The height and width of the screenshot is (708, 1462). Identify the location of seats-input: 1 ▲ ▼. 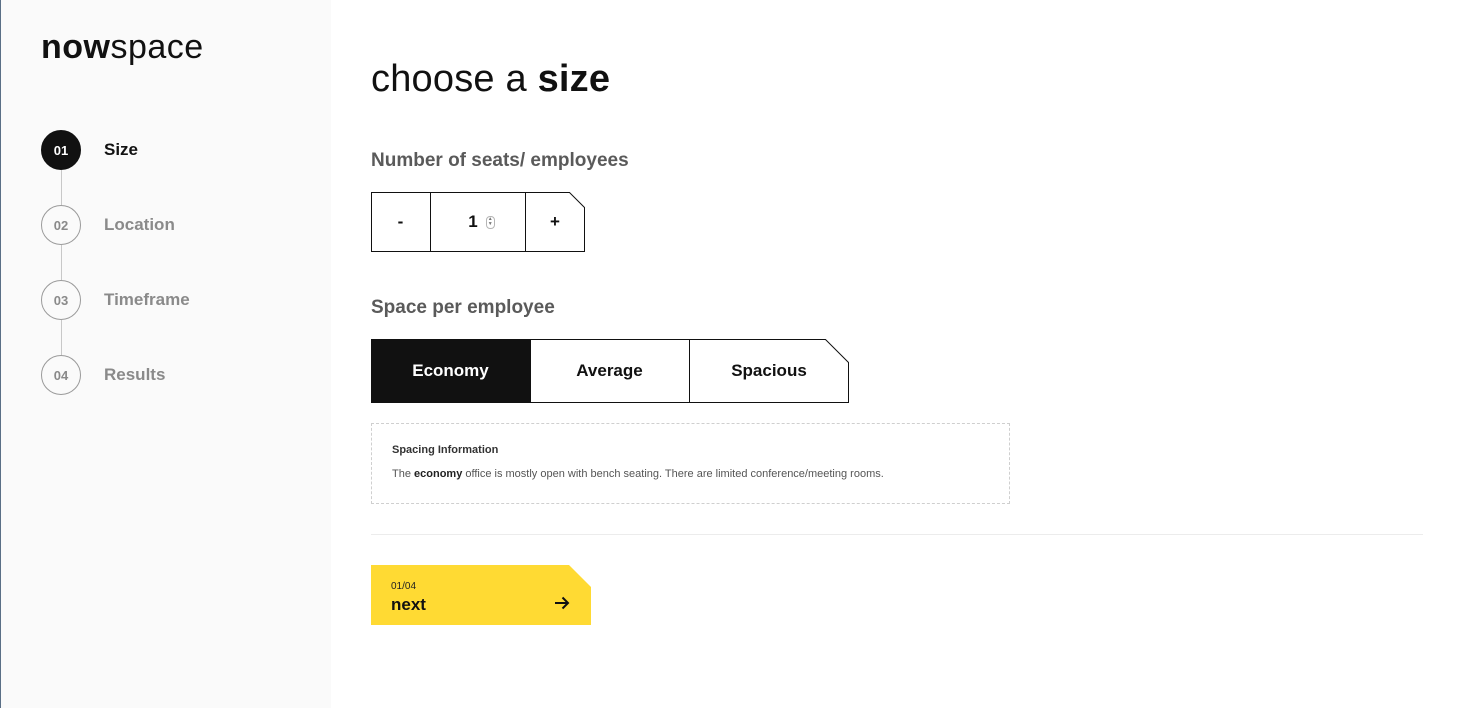
(477, 222).